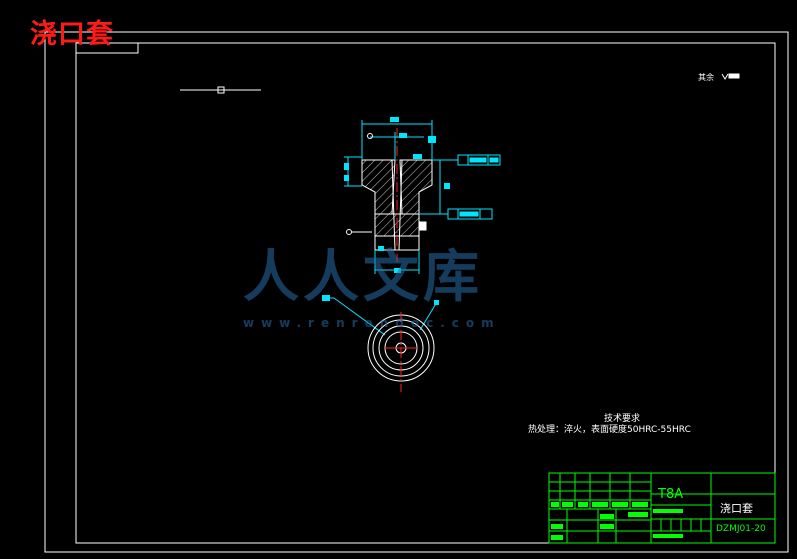 This screenshot has height=559, width=797. What do you see at coordinates (72, 34) in the screenshot?
I see `overlay-title: 浇口套` at bounding box center [72, 34].